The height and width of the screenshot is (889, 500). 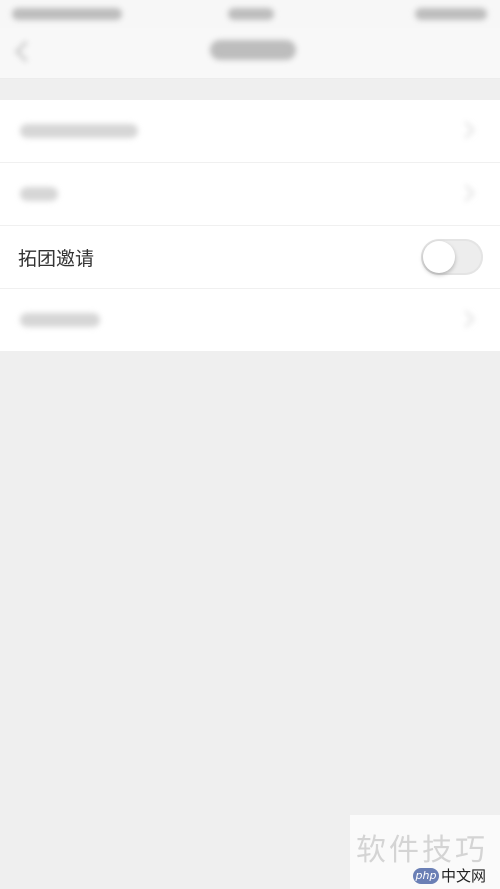 I want to click on status-time-blurred, so click(x=251, y=14).